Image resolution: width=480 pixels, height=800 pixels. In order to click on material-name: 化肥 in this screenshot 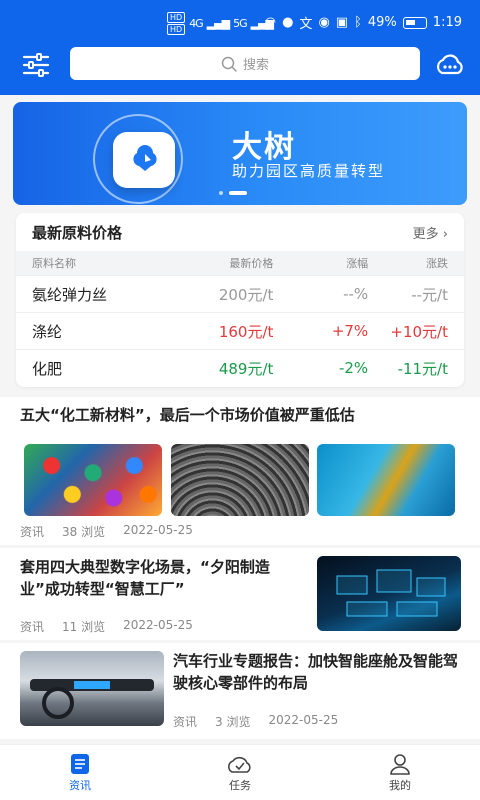, I will do `click(47, 368)`.